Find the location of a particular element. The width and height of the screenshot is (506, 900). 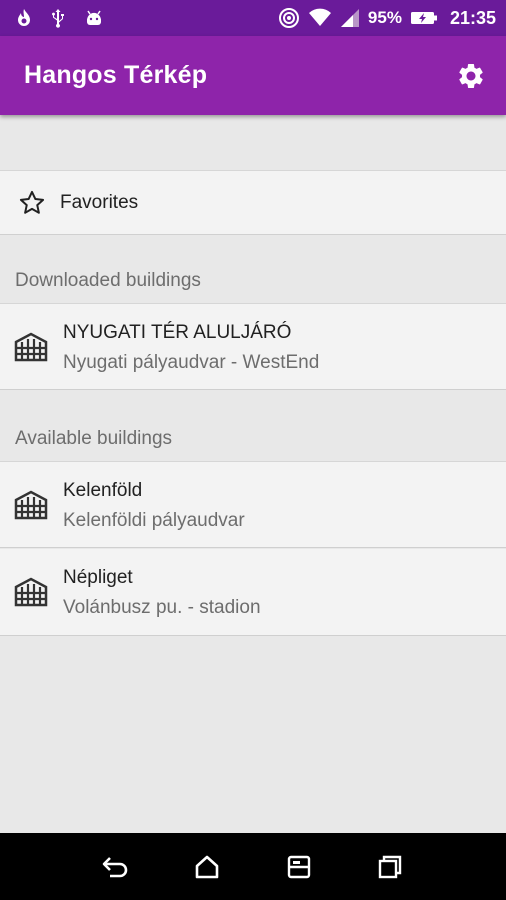

section-header-available: Available buildings is located at coordinates (94, 438).